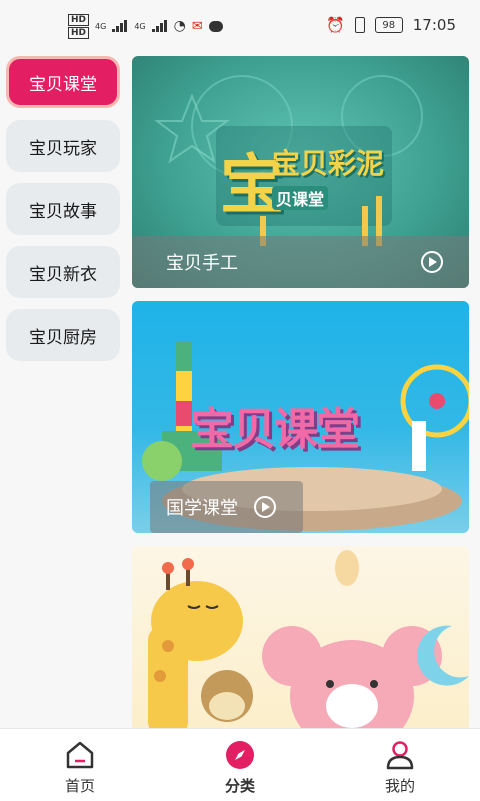 Image resolution: width=480 pixels, height=801 pixels. What do you see at coordinates (79, 786) in the screenshot?
I see `tab-label: 首页` at bounding box center [79, 786].